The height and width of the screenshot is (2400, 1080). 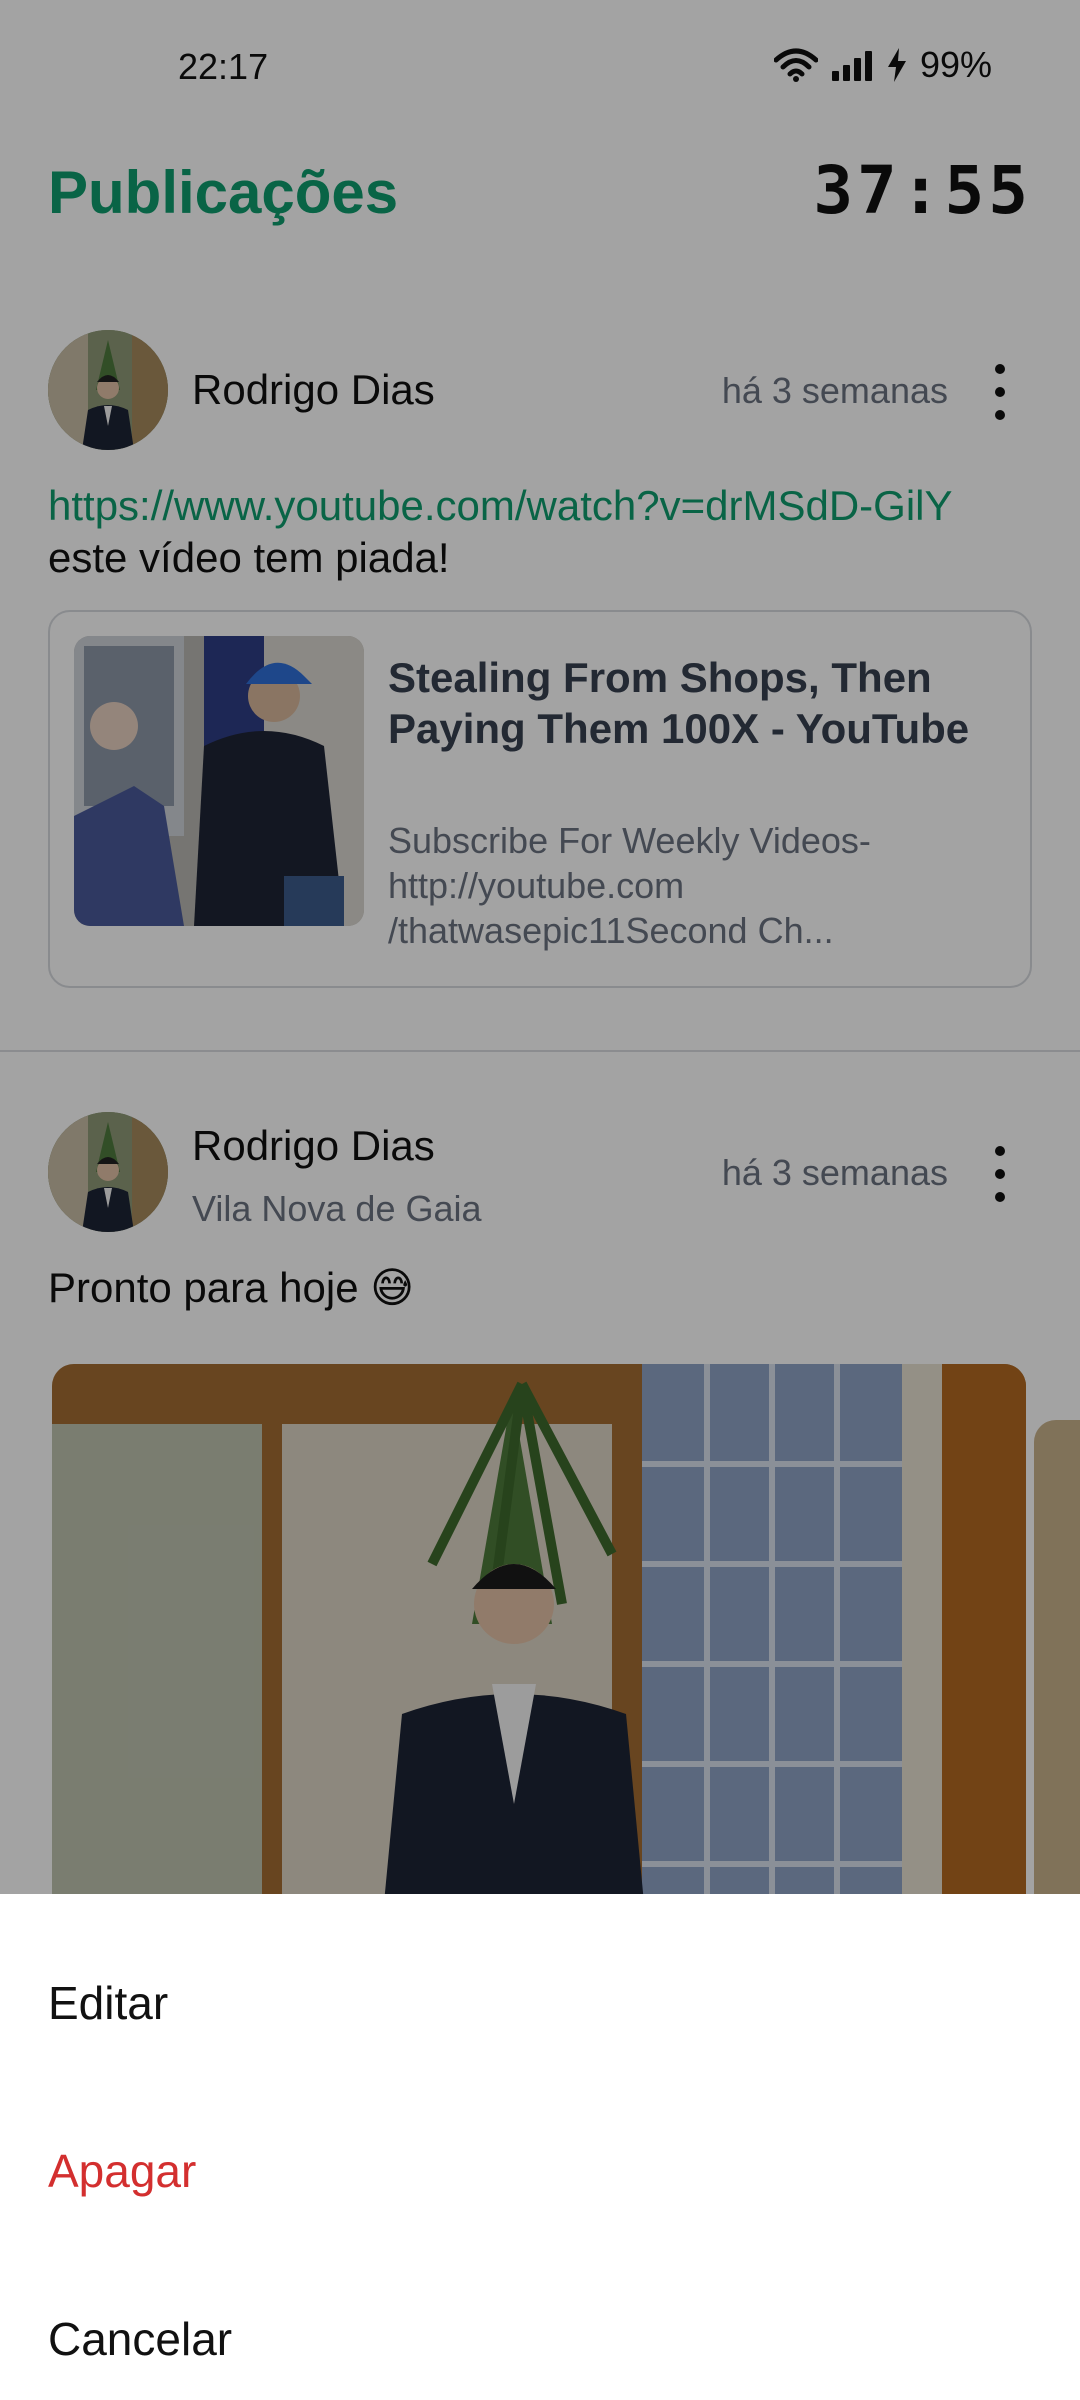 What do you see at coordinates (108, 2003) in the screenshot?
I see `edit-option: Editar` at bounding box center [108, 2003].